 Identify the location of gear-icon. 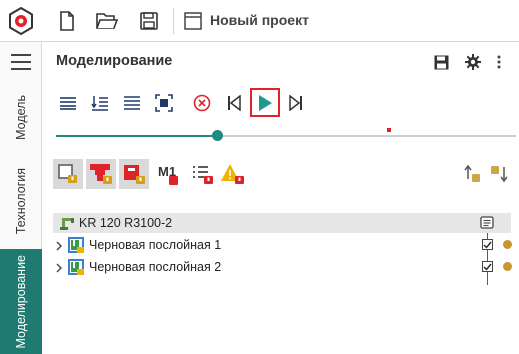
(473, 62).